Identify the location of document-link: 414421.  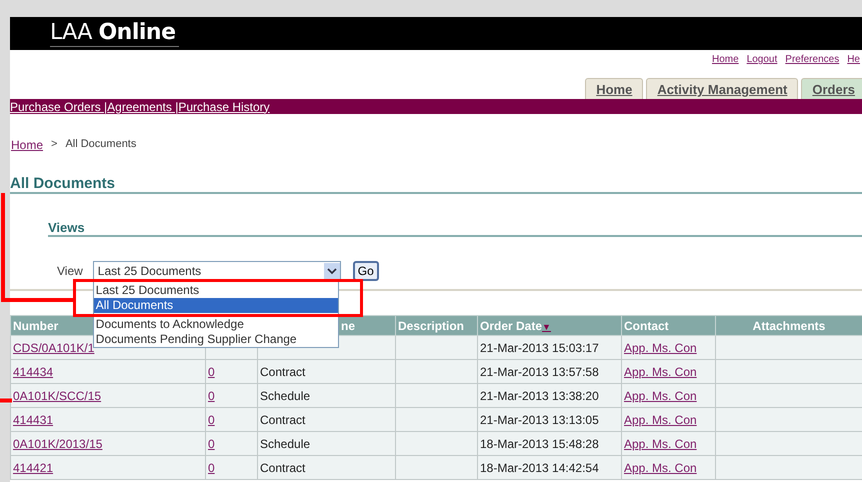
(33, 467).